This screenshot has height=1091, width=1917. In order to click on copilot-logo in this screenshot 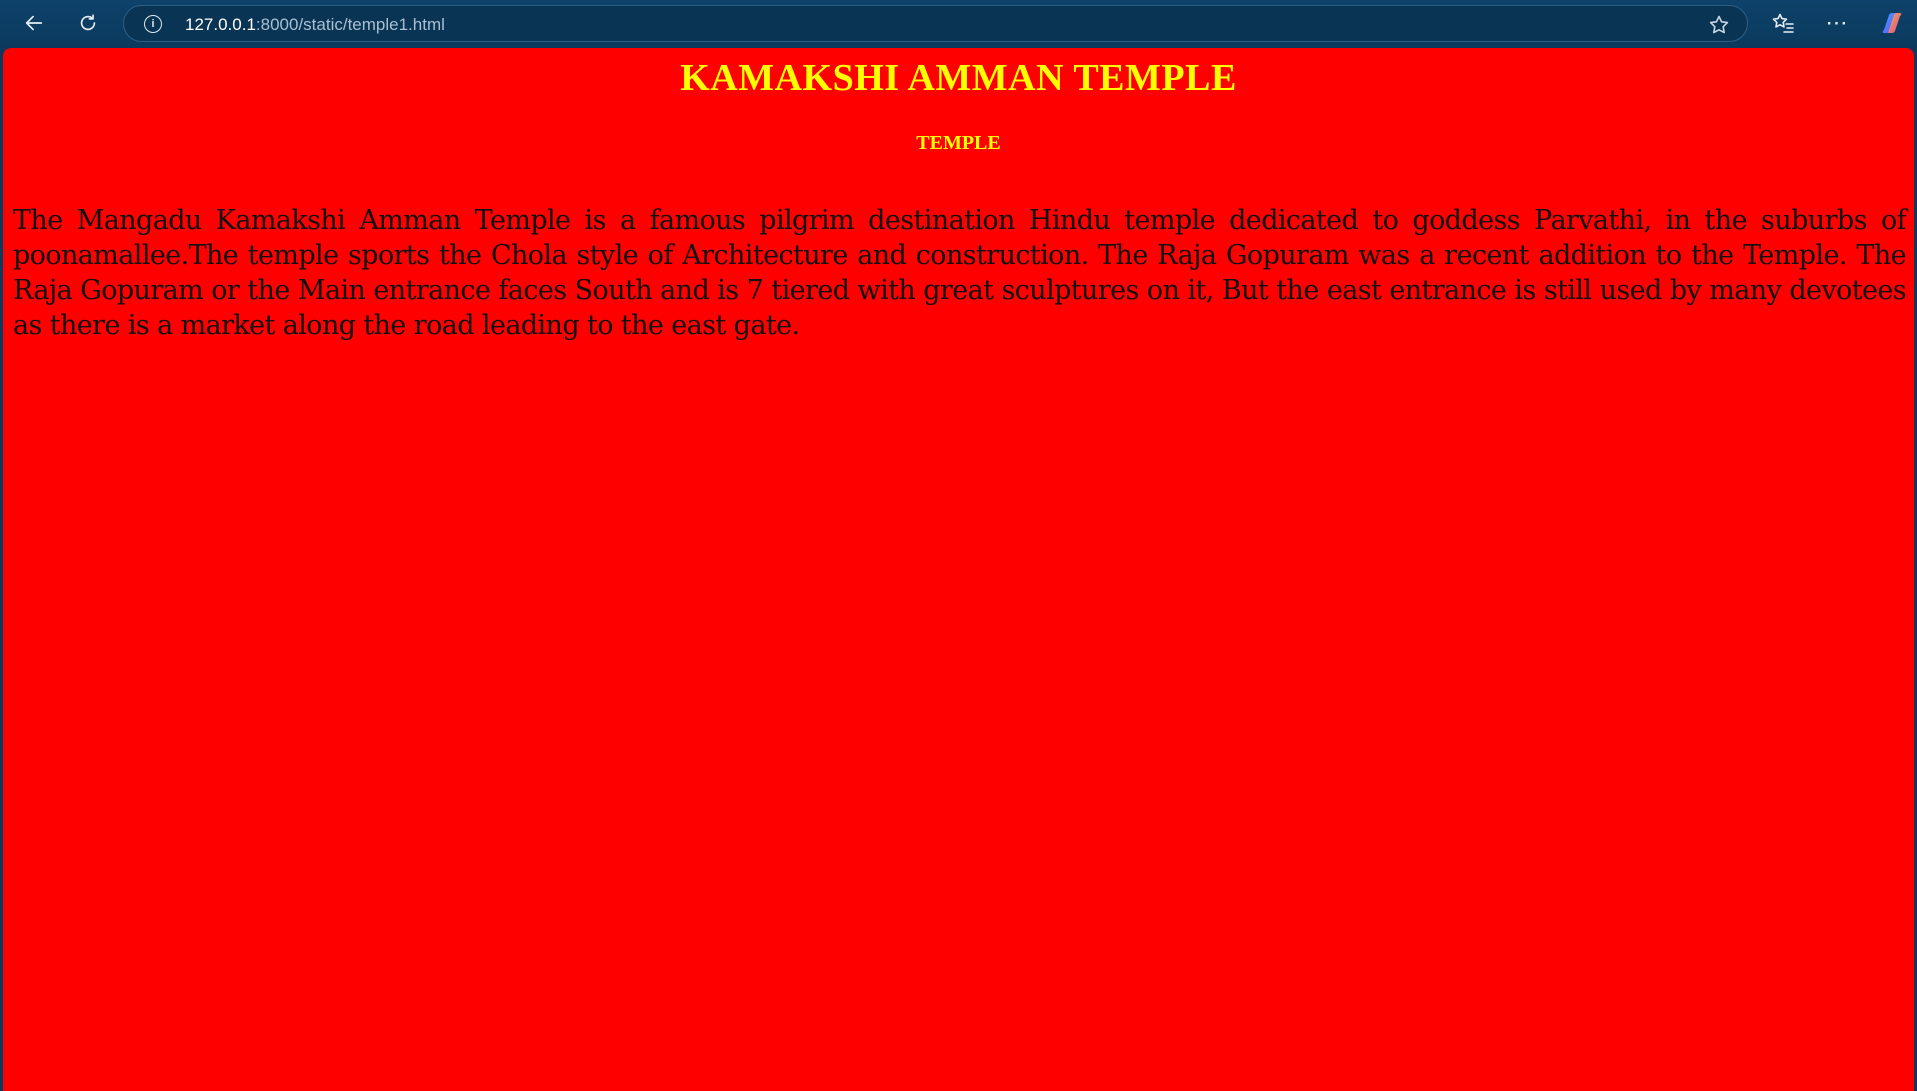, I will do `click(1892, 23)`.